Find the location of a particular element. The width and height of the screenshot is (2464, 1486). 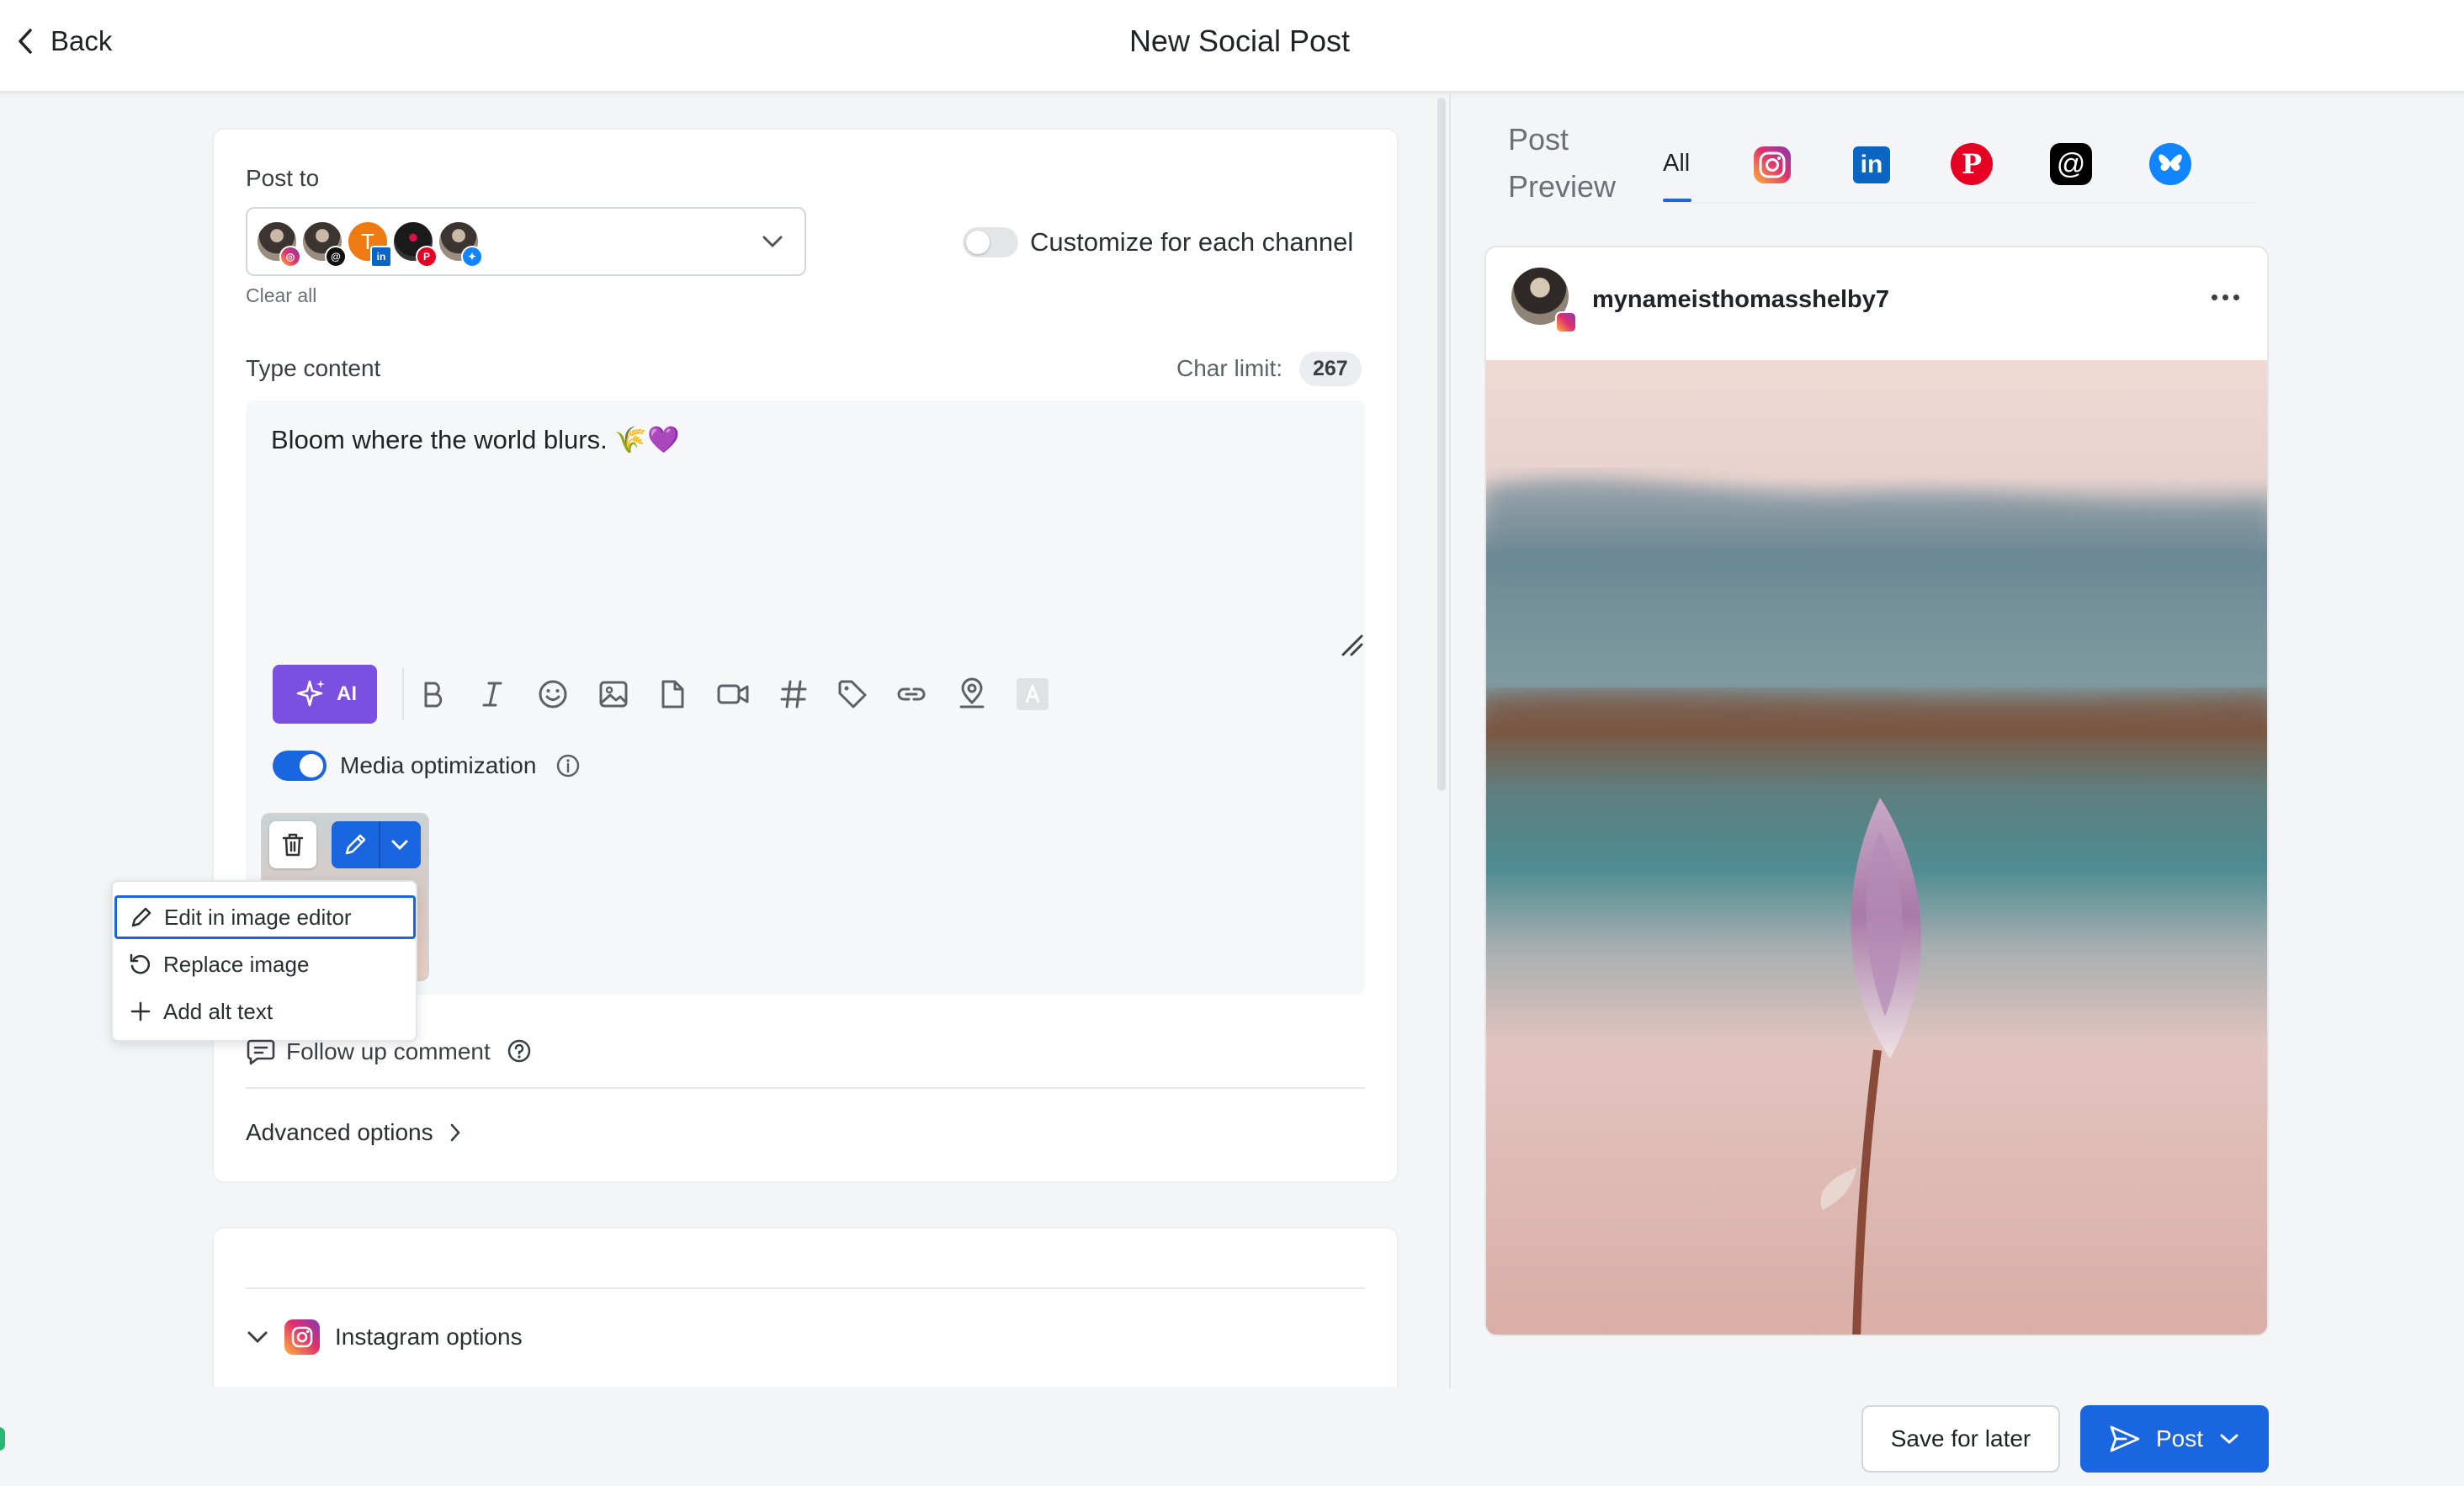

section-cutoff is located at coordinates (805, 1436).